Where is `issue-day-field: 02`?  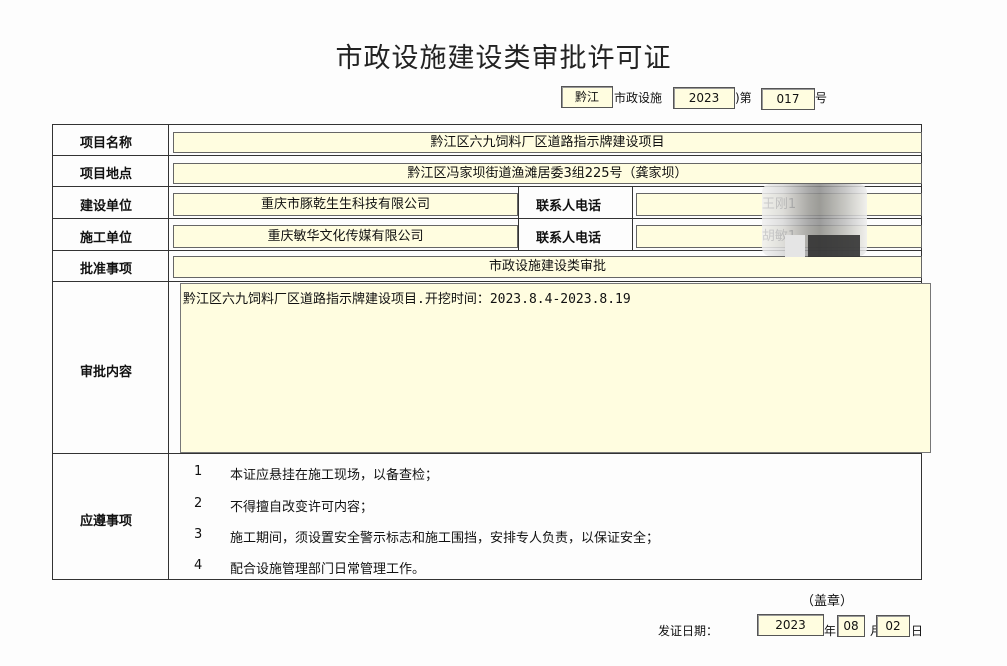 issue-day-field: 02 is located at coordinates (893, 626).